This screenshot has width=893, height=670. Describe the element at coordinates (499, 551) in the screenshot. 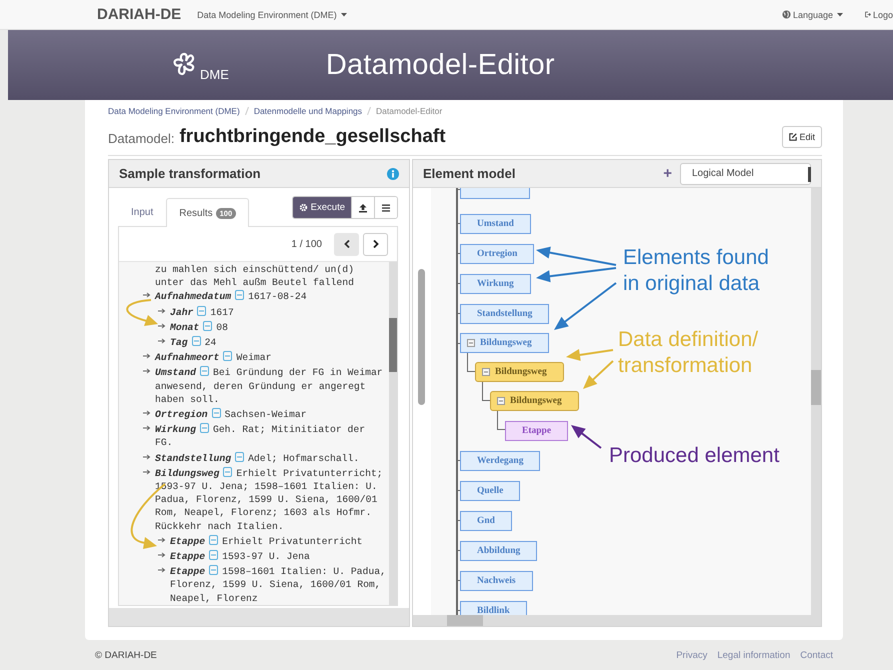

I see `tree-node: Abbildung` at that location.